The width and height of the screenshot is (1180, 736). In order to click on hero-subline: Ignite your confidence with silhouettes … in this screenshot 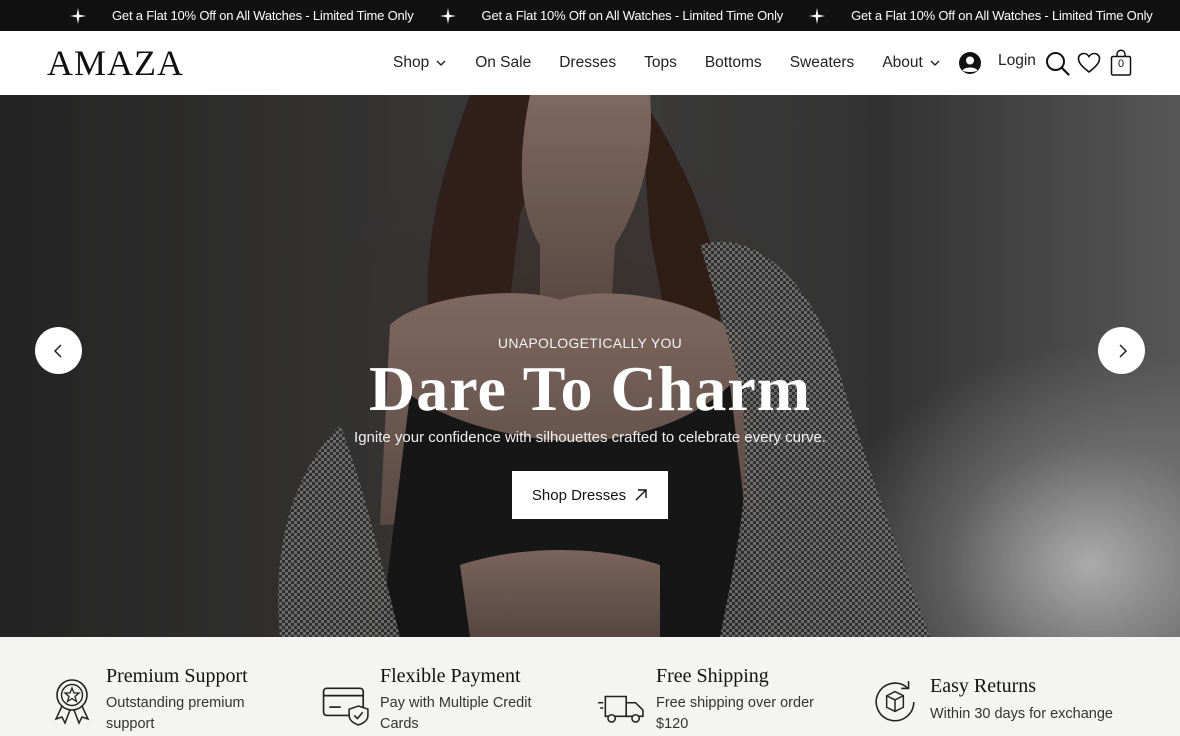, I will do `click(590, 437)`.